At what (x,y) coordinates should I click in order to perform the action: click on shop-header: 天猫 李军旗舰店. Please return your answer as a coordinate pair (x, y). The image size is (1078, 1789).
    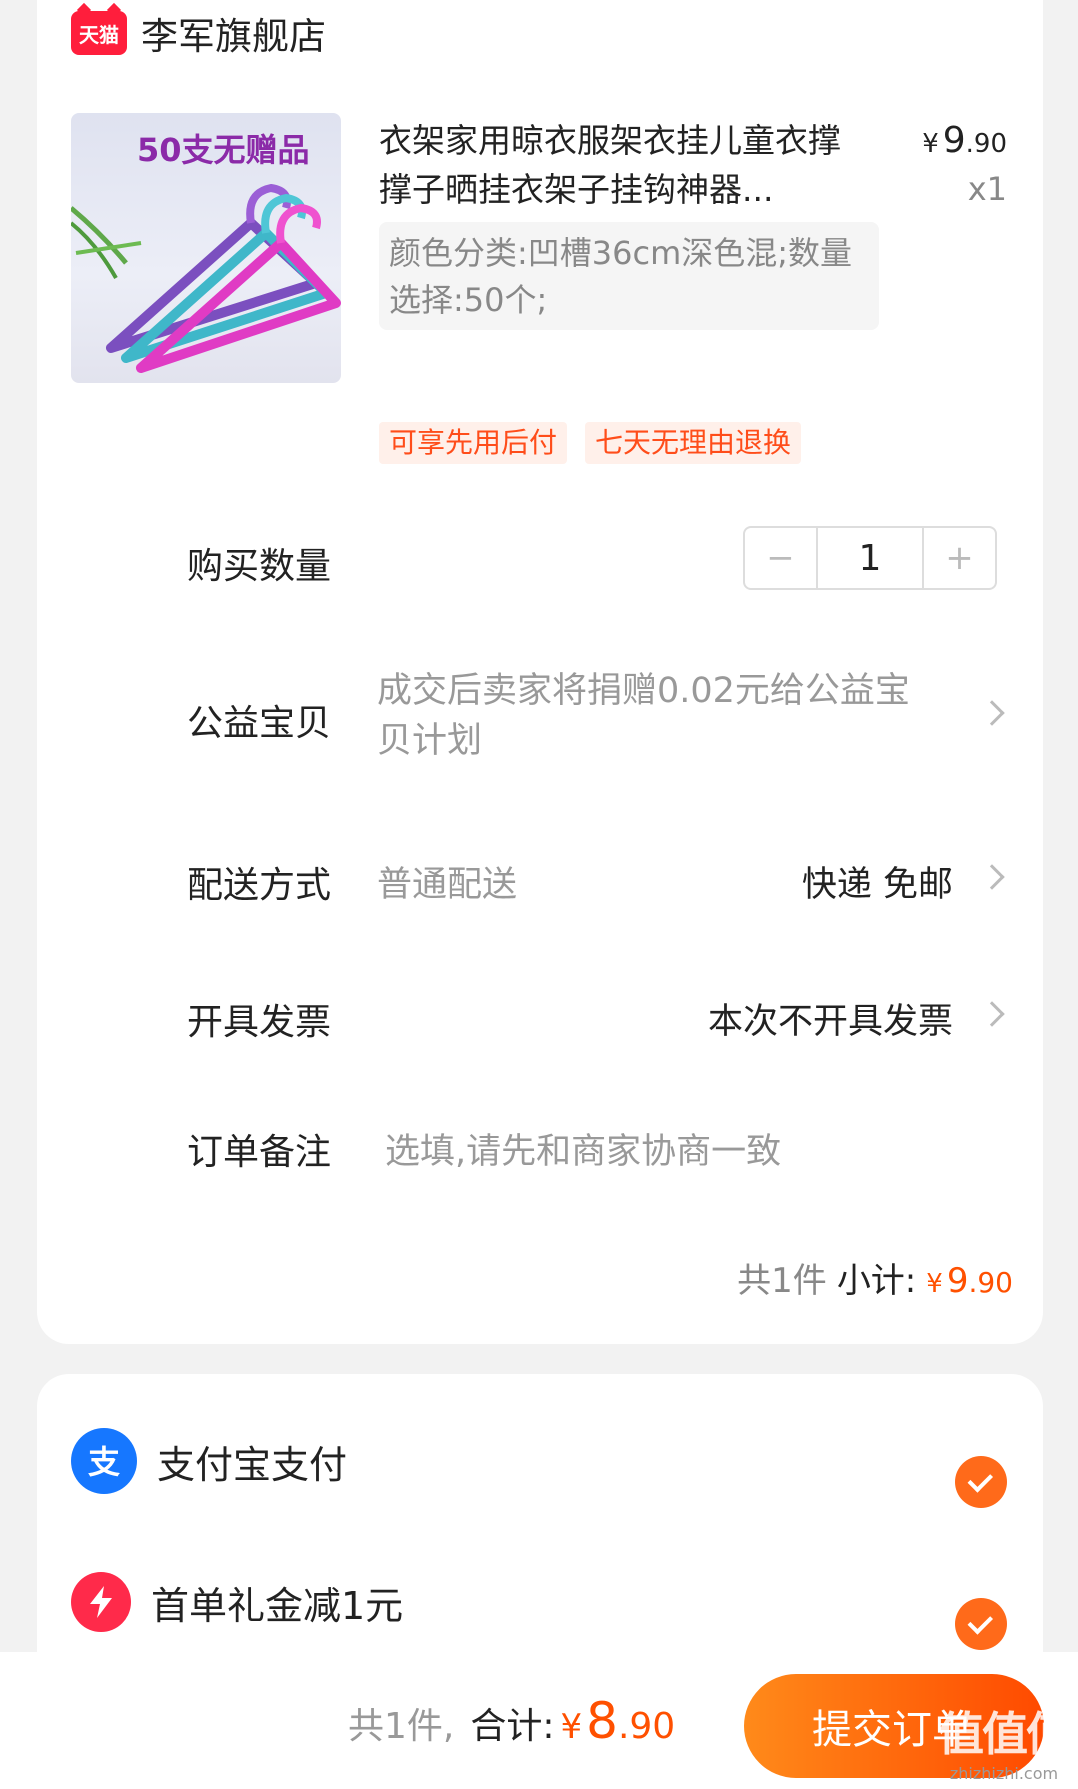
    Looking at the image, I should click on (198, 33).